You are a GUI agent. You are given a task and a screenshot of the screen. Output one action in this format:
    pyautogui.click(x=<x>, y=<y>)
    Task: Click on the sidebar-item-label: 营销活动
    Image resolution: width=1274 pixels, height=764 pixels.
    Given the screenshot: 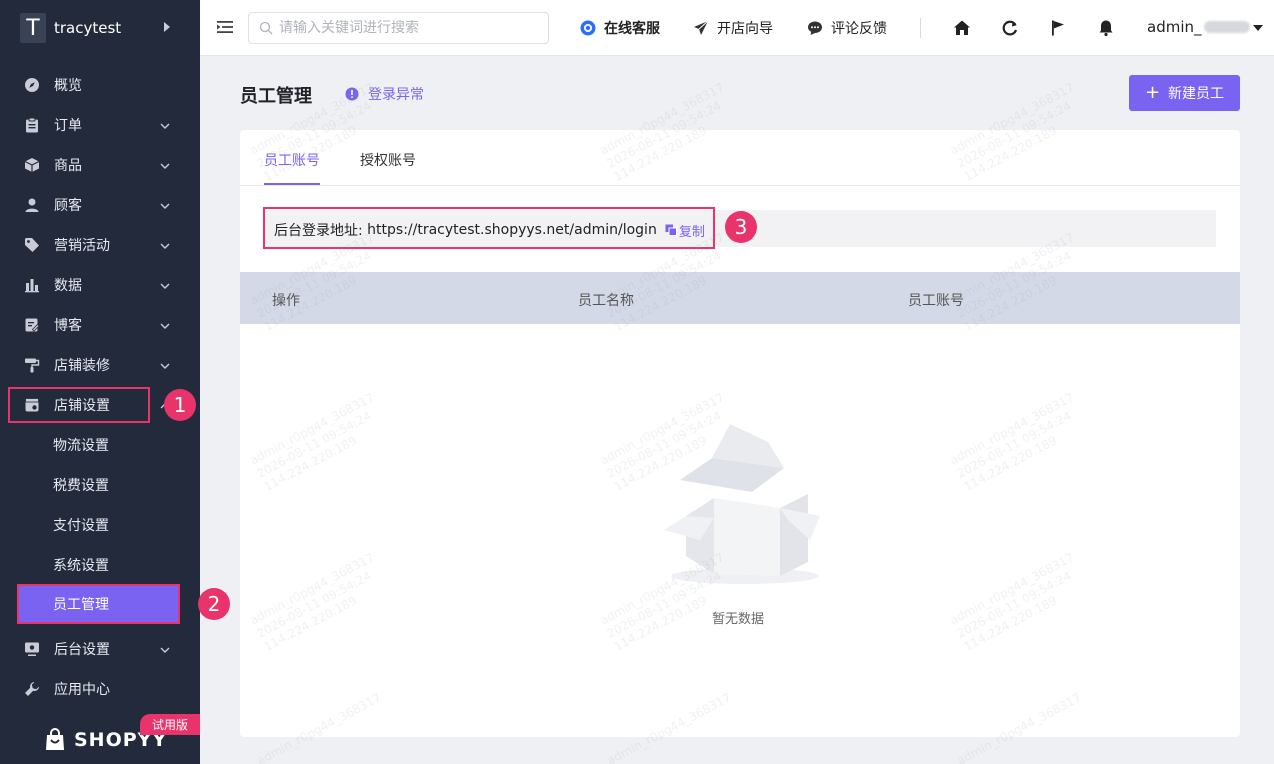 What is the action you would take?
    pyautogui.click(x=82, y=246)
    